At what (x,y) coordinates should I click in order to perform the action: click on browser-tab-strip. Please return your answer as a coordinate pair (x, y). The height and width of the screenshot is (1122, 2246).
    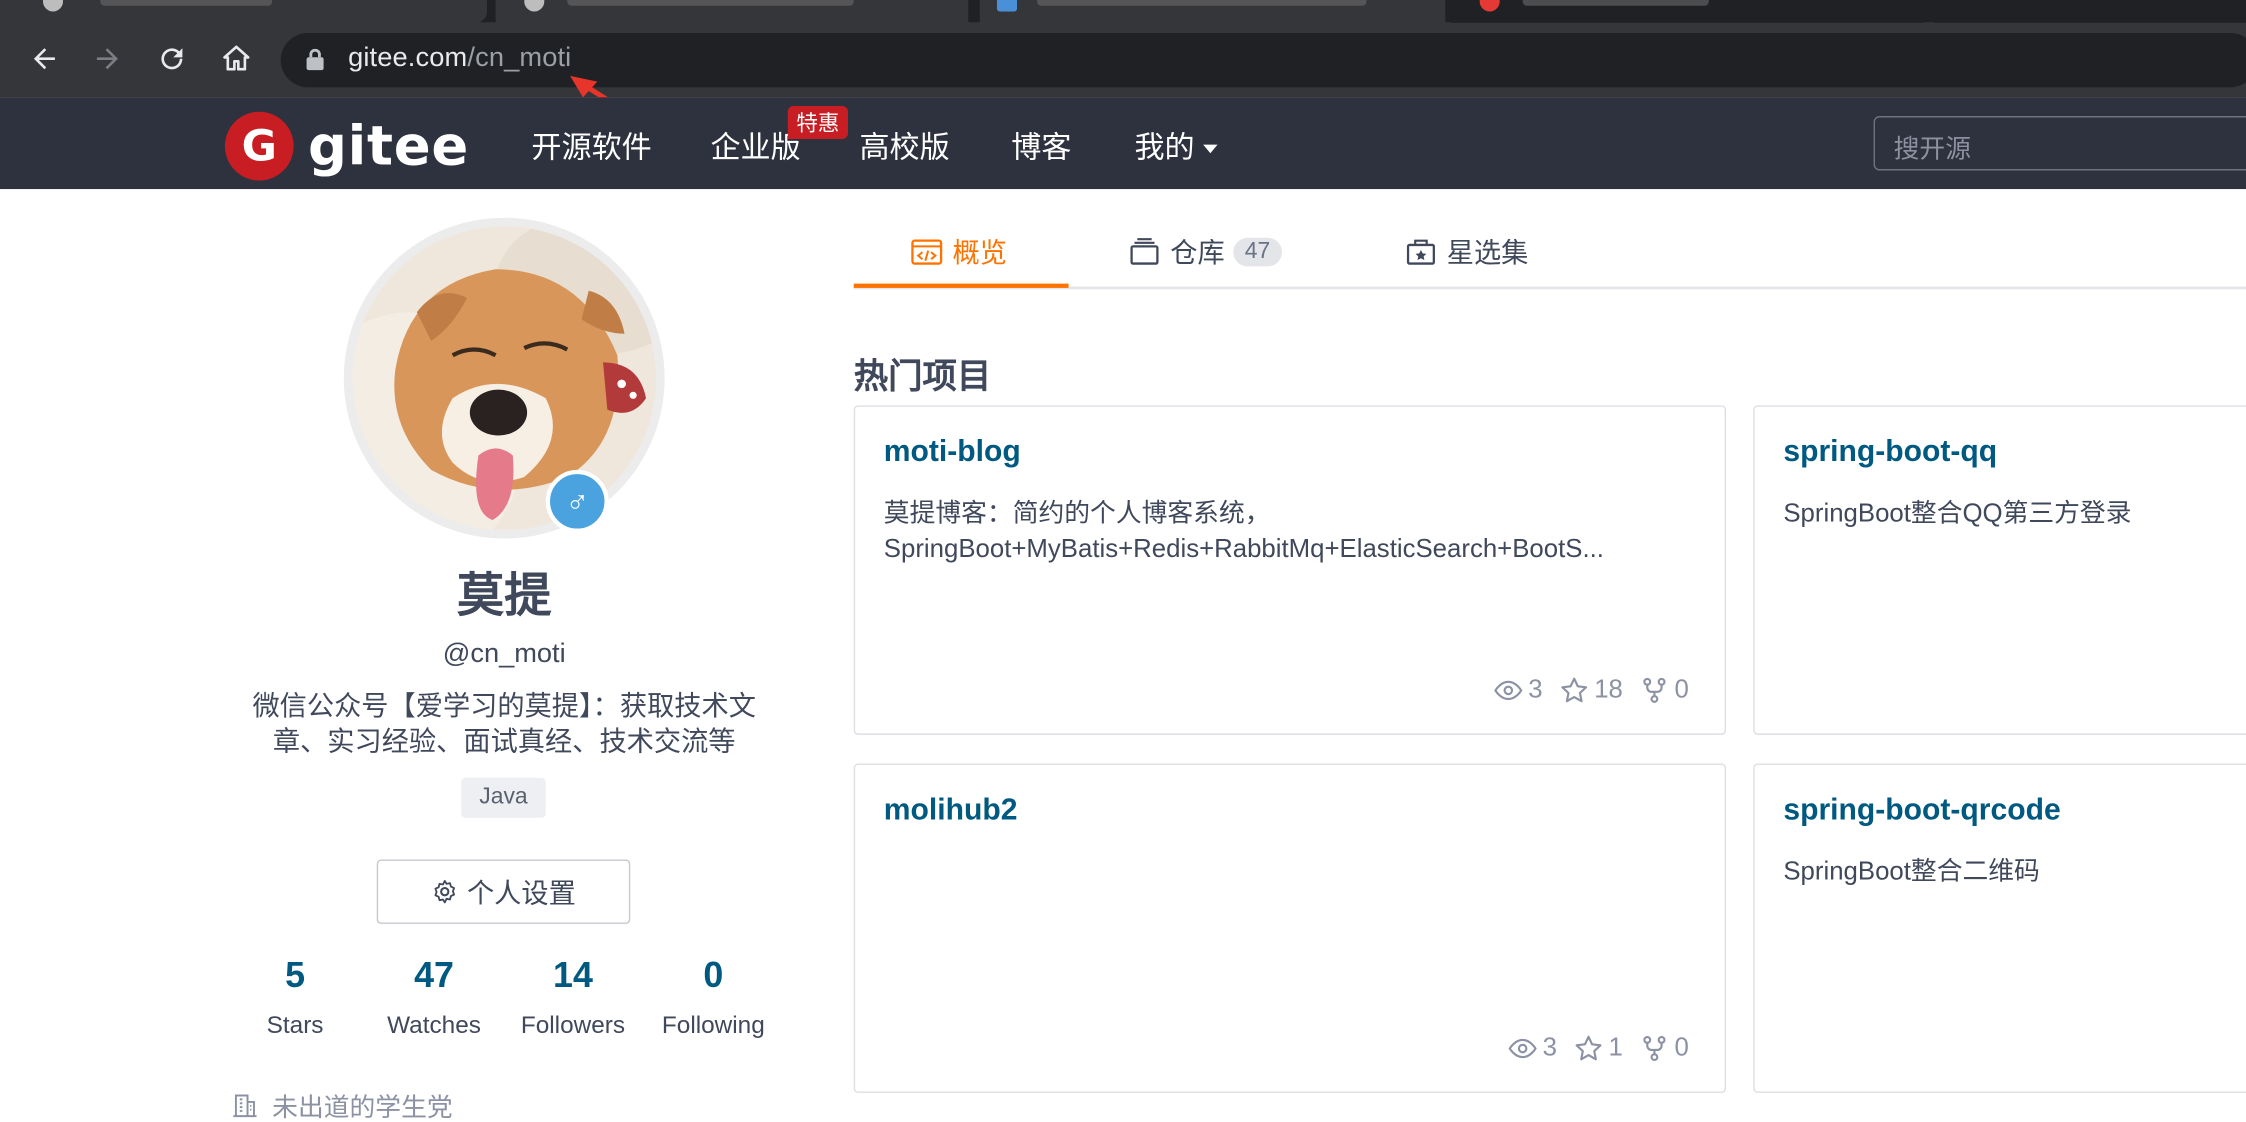
    Looking at the image, I should click on (1123, 11).